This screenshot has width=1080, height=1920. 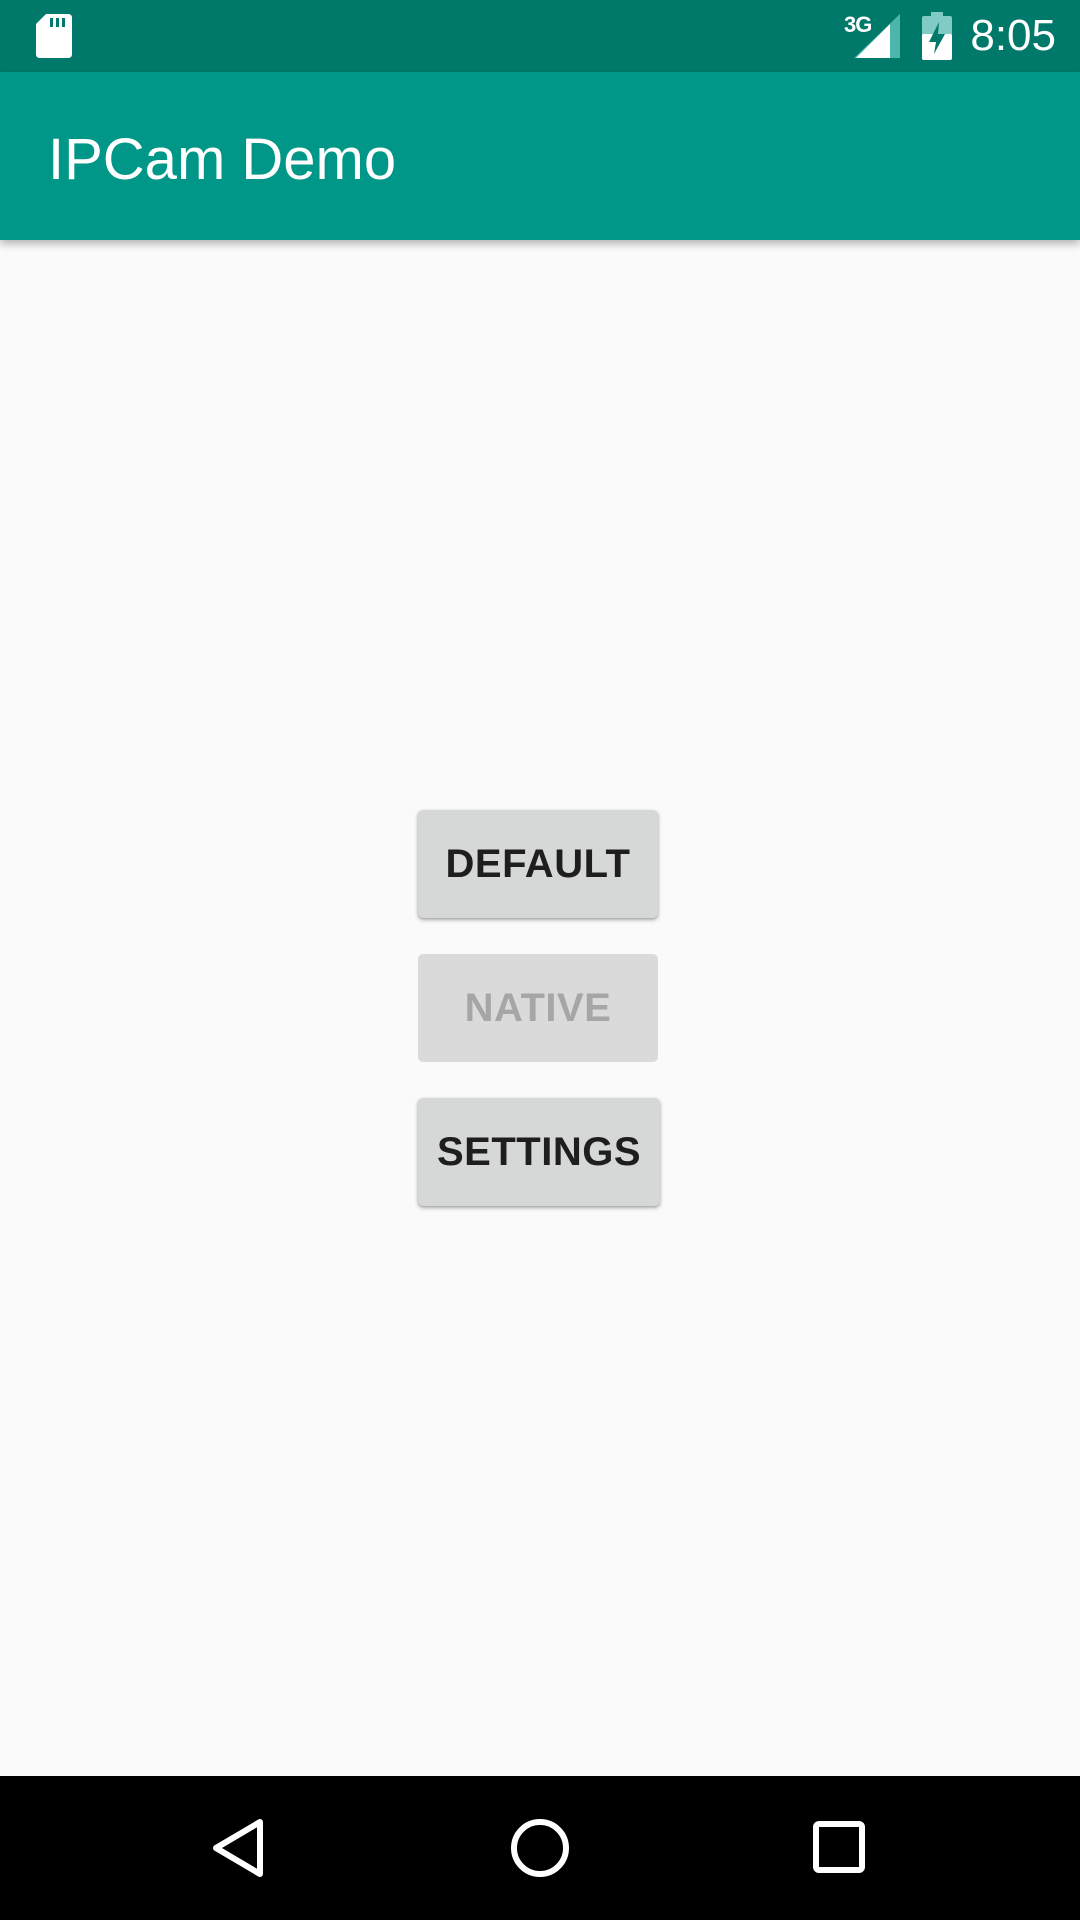 What do you see at coordinates (538, 864) in the screenshot?
I see `default-button: DEFAULT` at bounding box center [538, 864].